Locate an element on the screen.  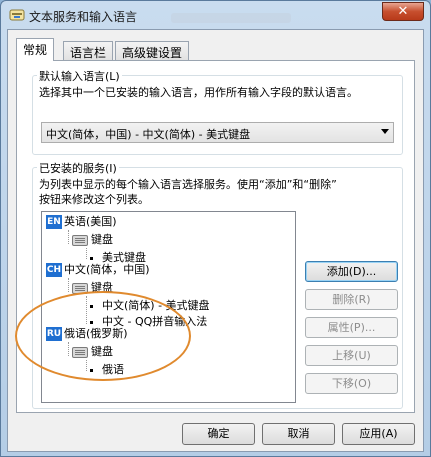
default-language-value: 中文(简体，中国) - 中文(简体) - 美式键盘 is located at coordinates (148, 134).